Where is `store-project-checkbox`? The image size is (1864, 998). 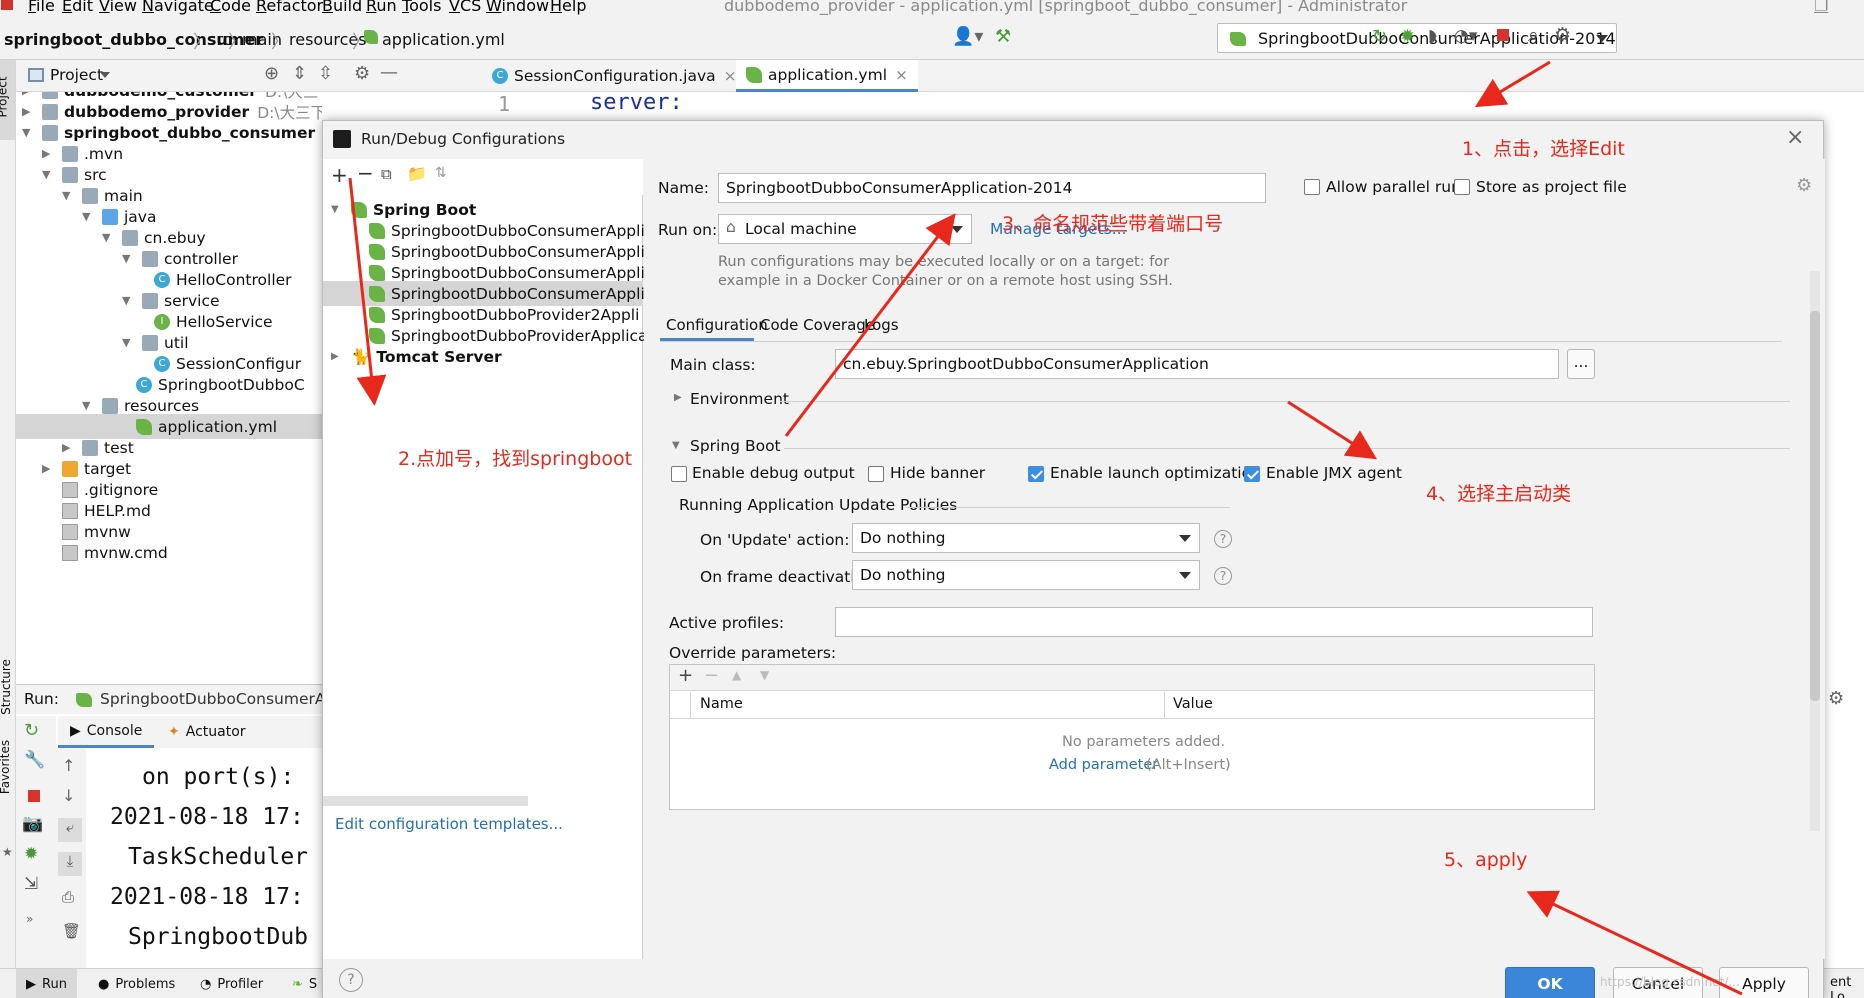 store-project-checkbox is located at coordinates (1462, 187).